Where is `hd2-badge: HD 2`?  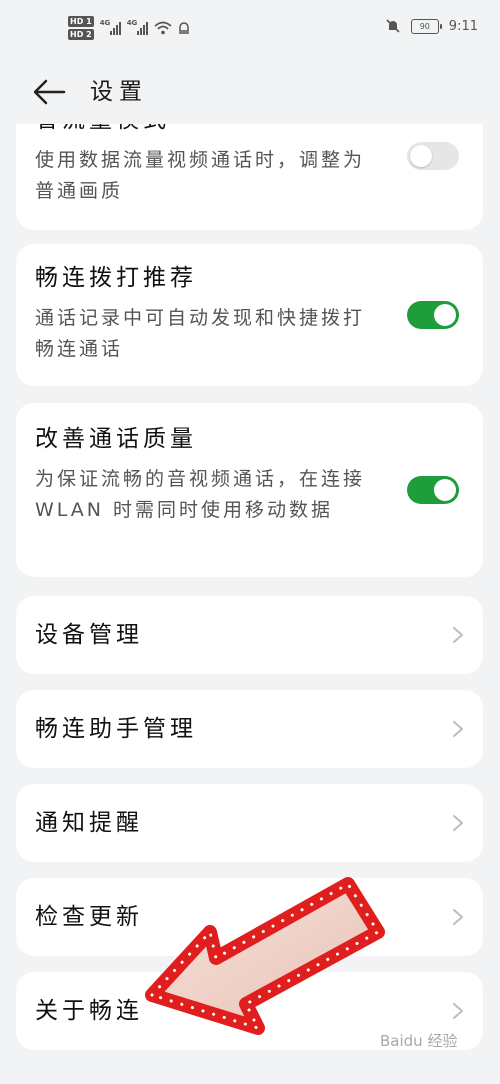
hd2-badge: HD 2 is located at coordinates (81, 34).